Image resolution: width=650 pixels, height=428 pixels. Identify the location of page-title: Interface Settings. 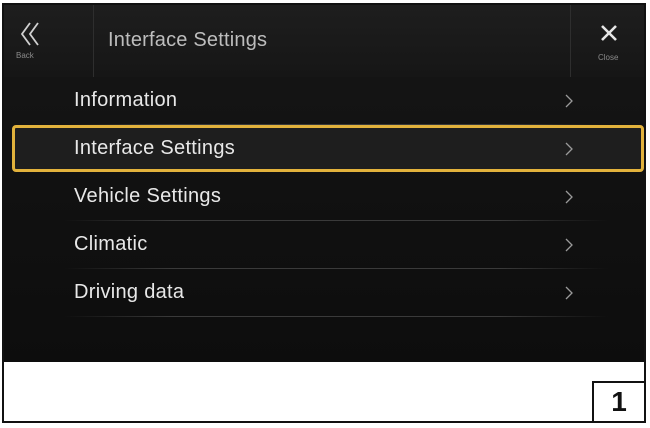
(188, 40).